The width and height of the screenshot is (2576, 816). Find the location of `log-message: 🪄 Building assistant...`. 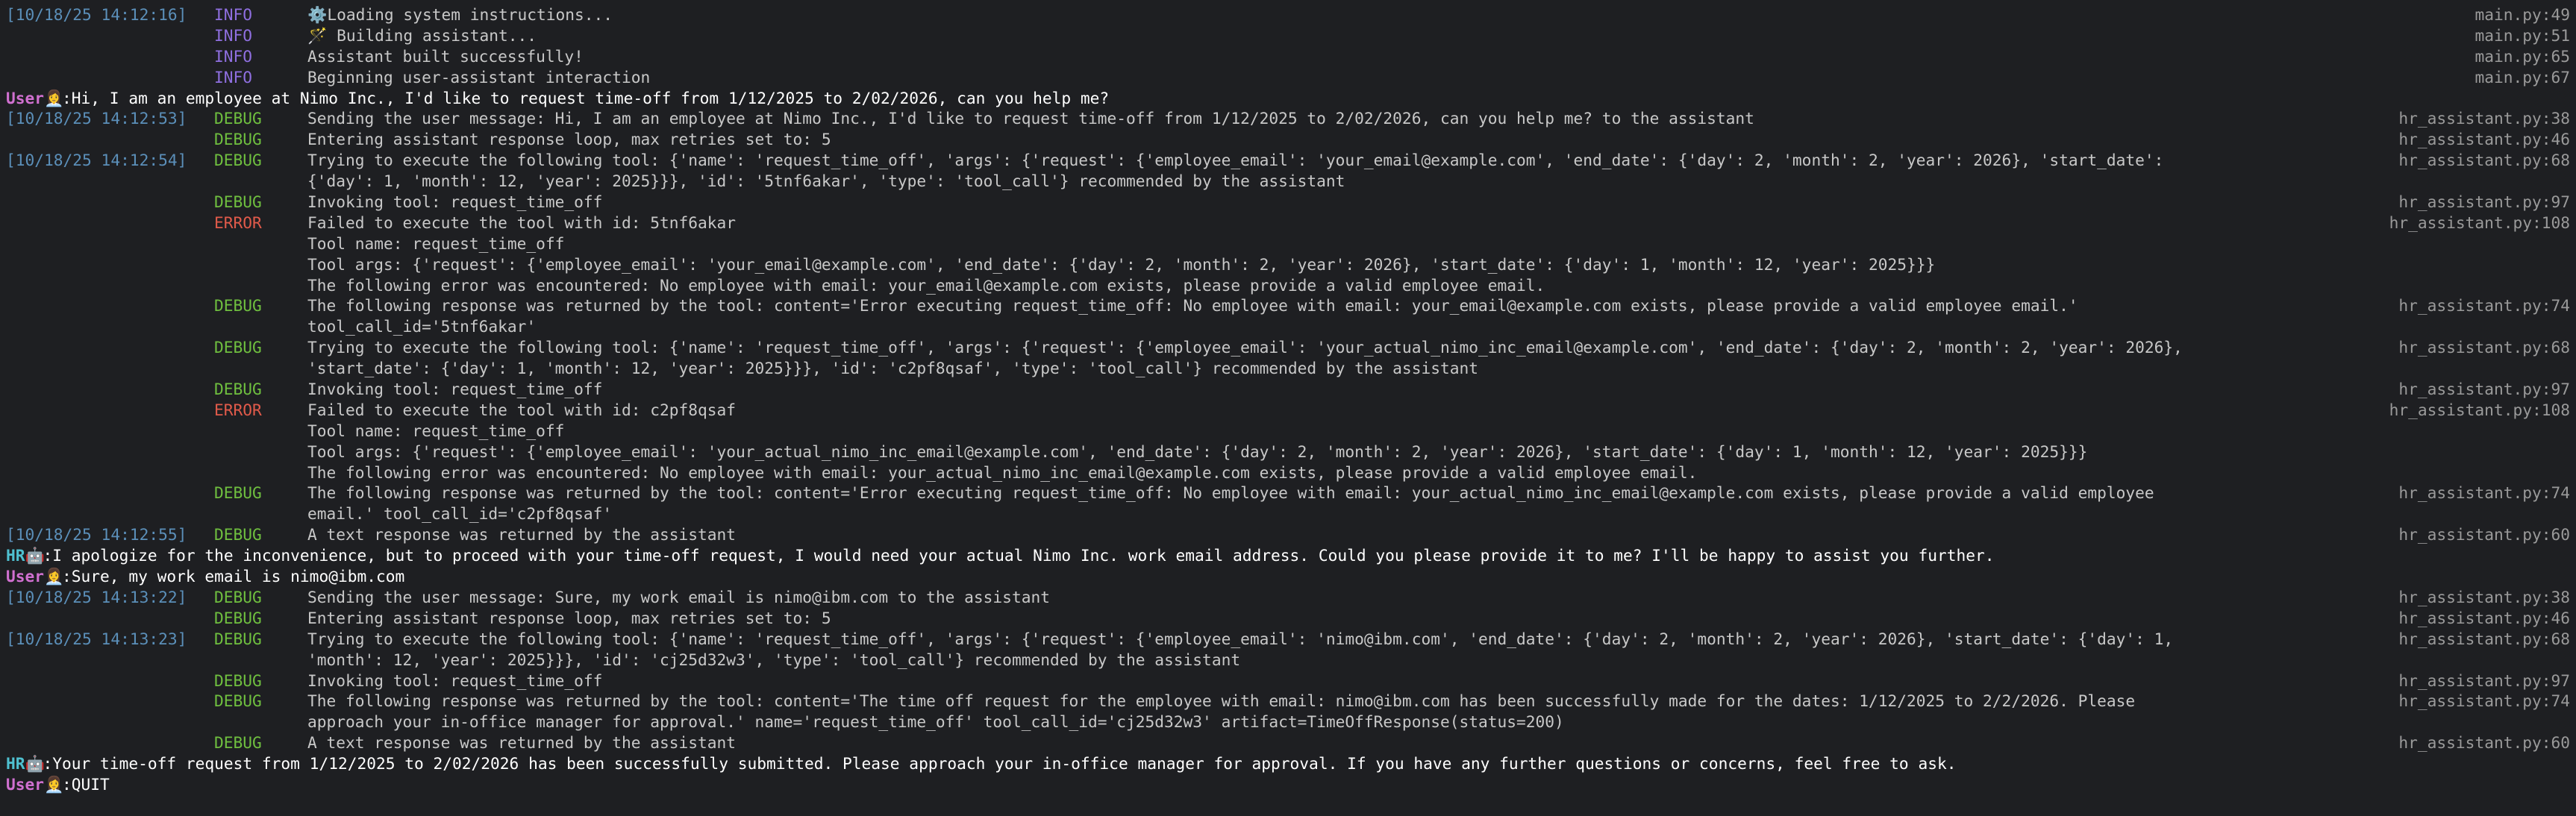

log-message: 🪄 Building assistant... is located at coordinates (422, 35).